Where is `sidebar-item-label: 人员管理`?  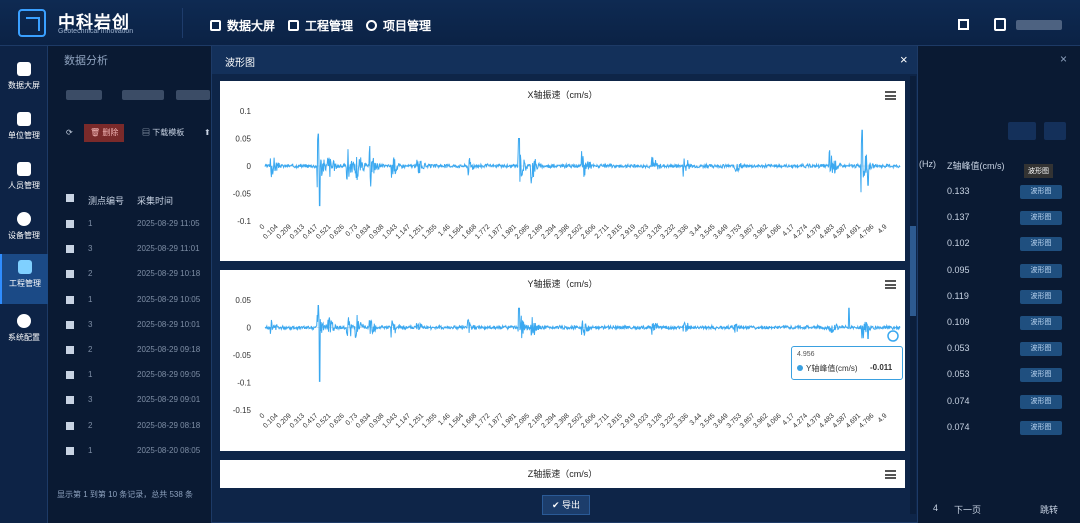 sidebar-item-label: 人员管理 is located at coordinates (24, 185).